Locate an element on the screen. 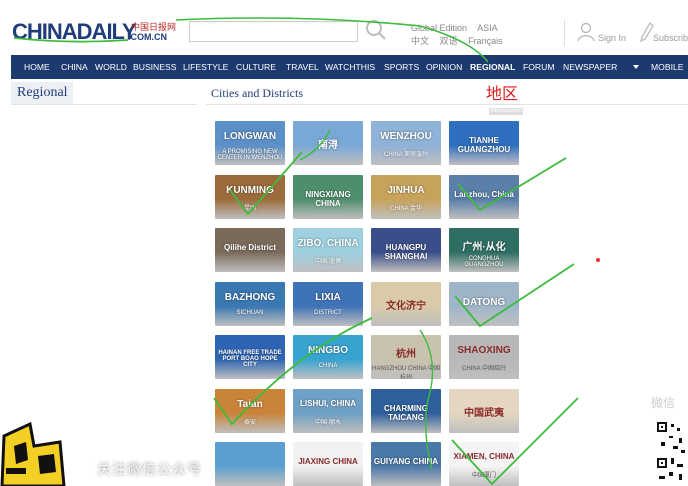 The width and height of the screenshot is (688, 486). city-tile-title: KUNMING is located at coordinates (250, 190).